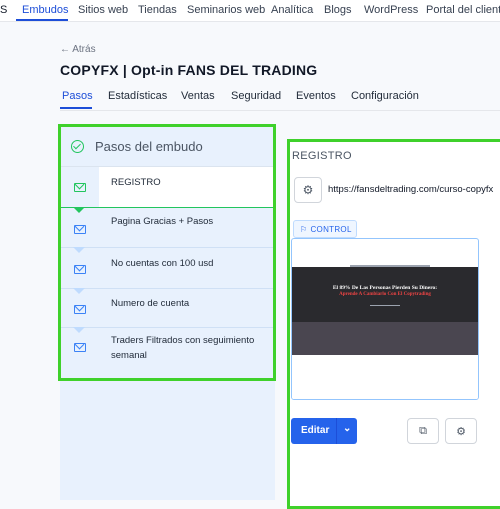 Image resolution: width=500 pixels, height=509 pixels. I want to click on tab-configuracion: Configuración, so click(385, 96).